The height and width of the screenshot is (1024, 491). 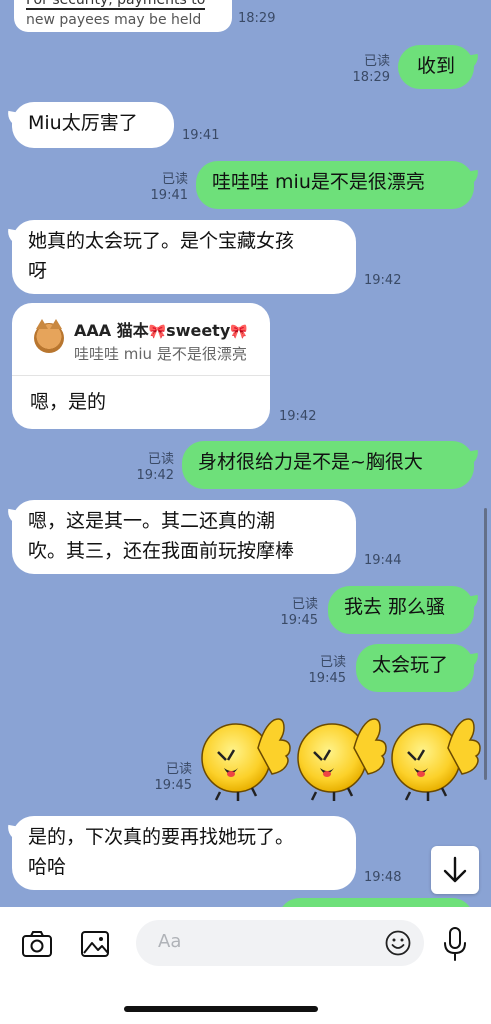 I want to click on emoji-icon, so click(x=398, y=943).